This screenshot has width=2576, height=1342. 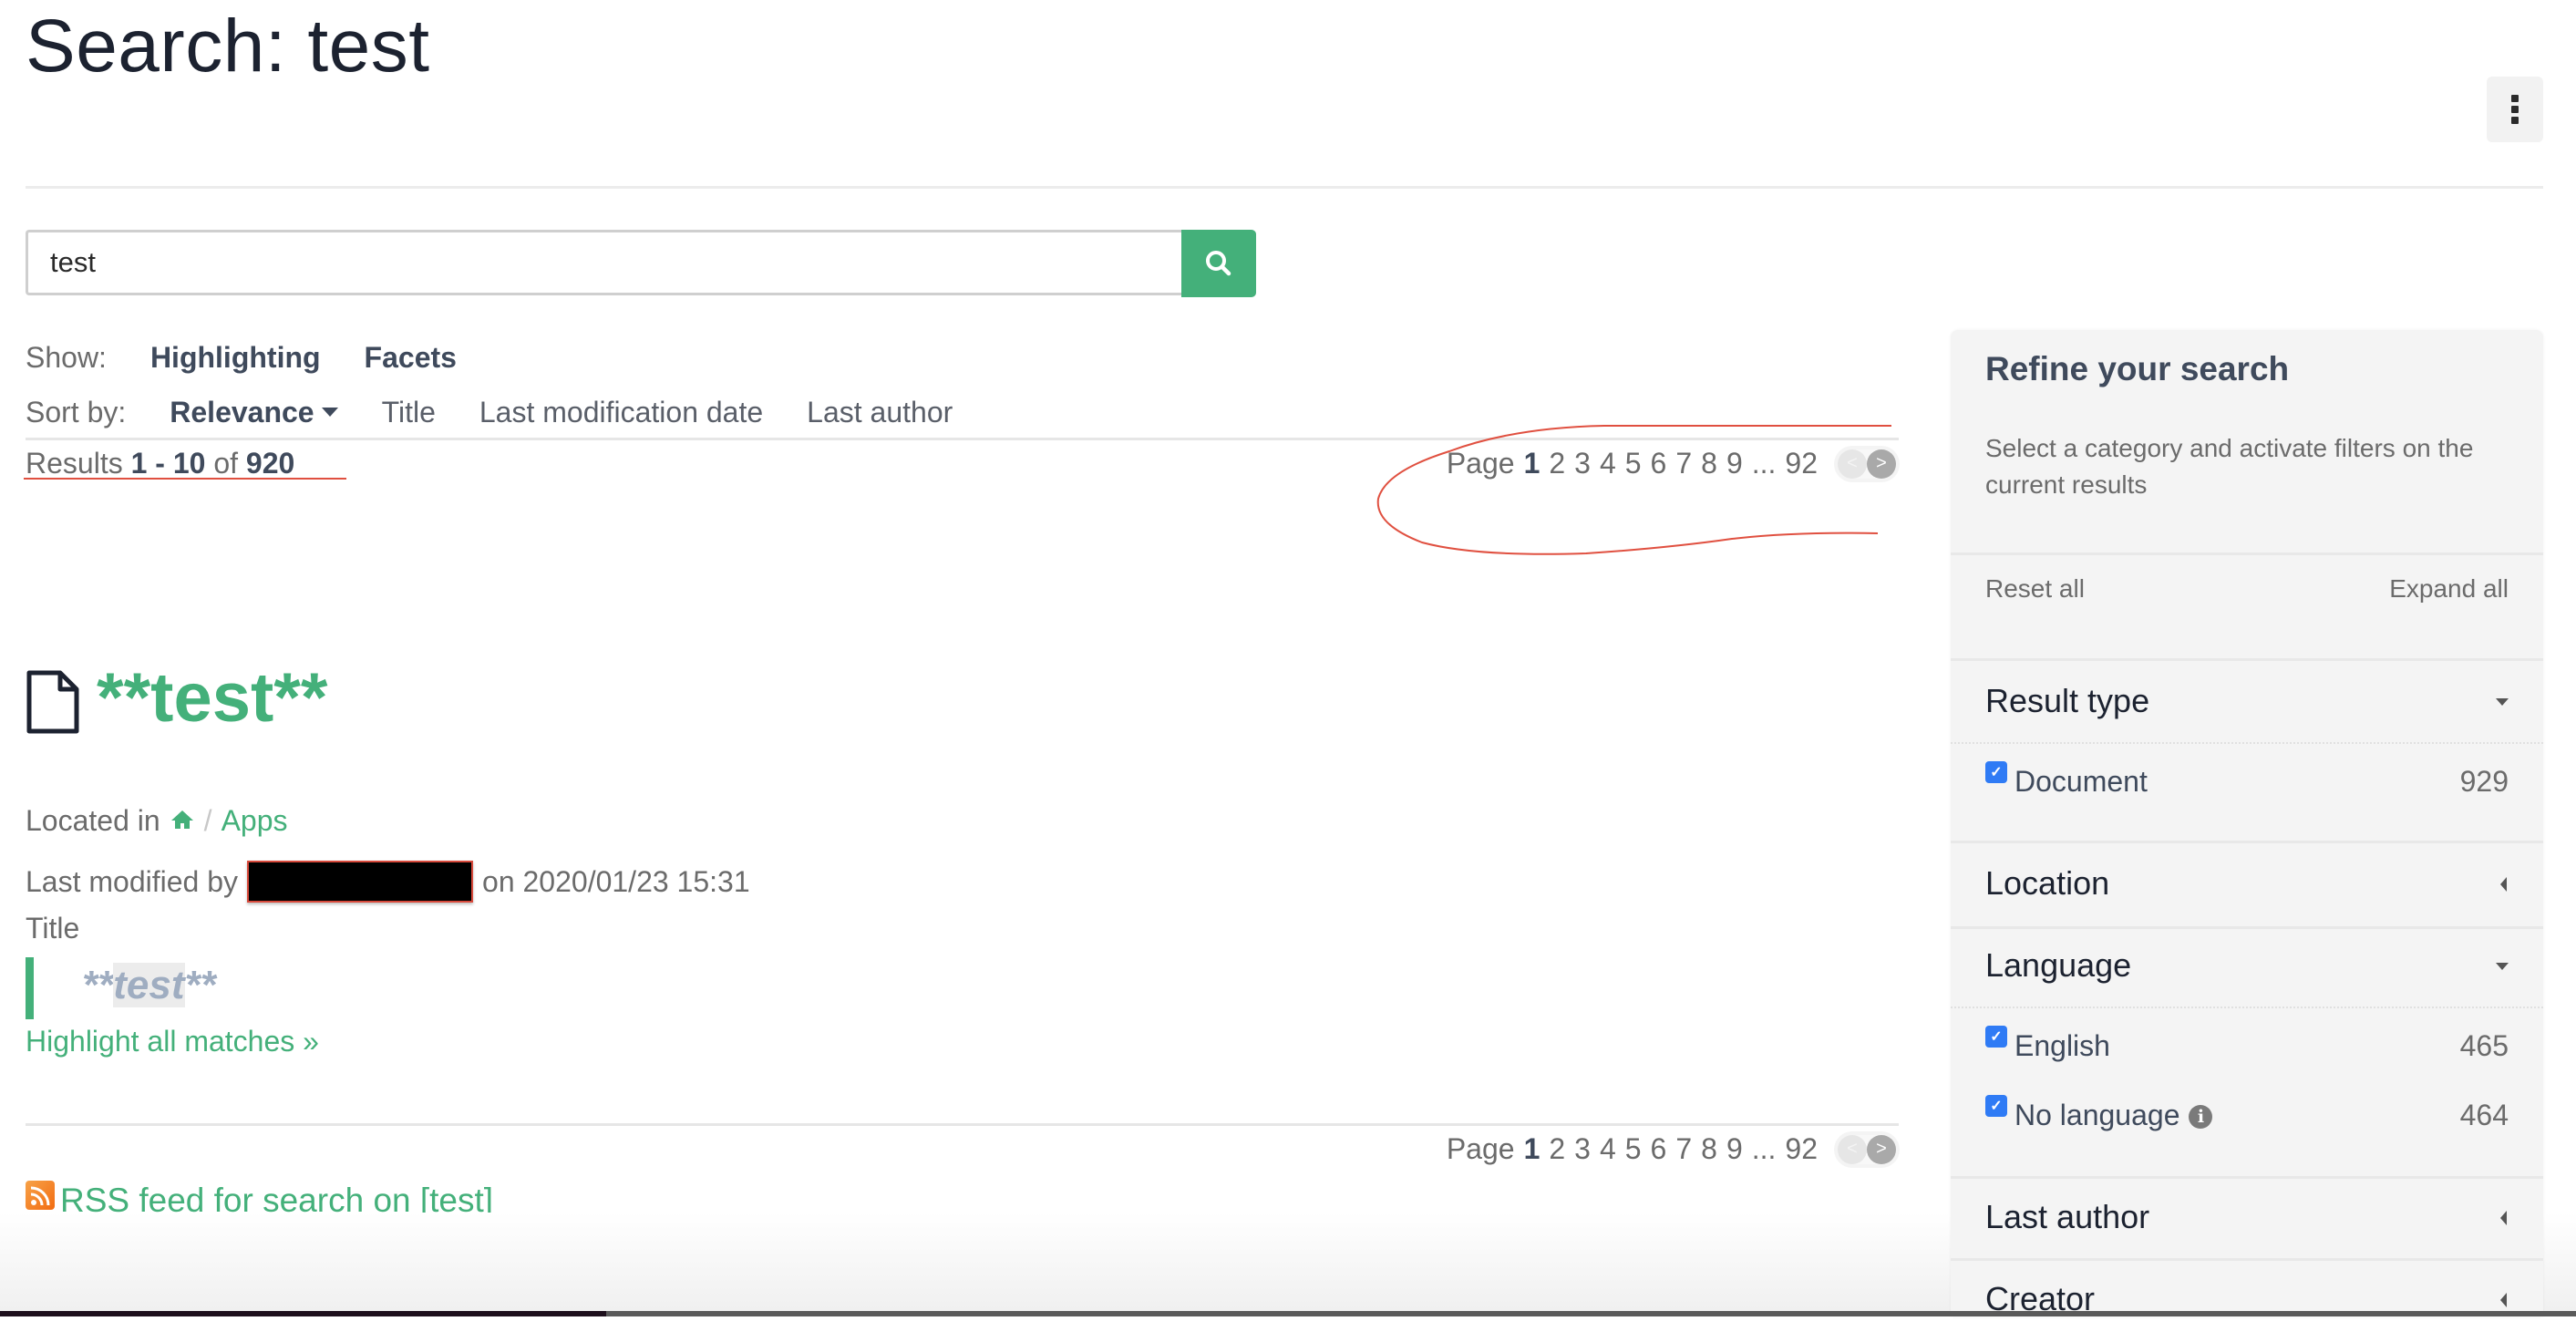 I want to click on snippet-bar, so click(x=30, y=988).